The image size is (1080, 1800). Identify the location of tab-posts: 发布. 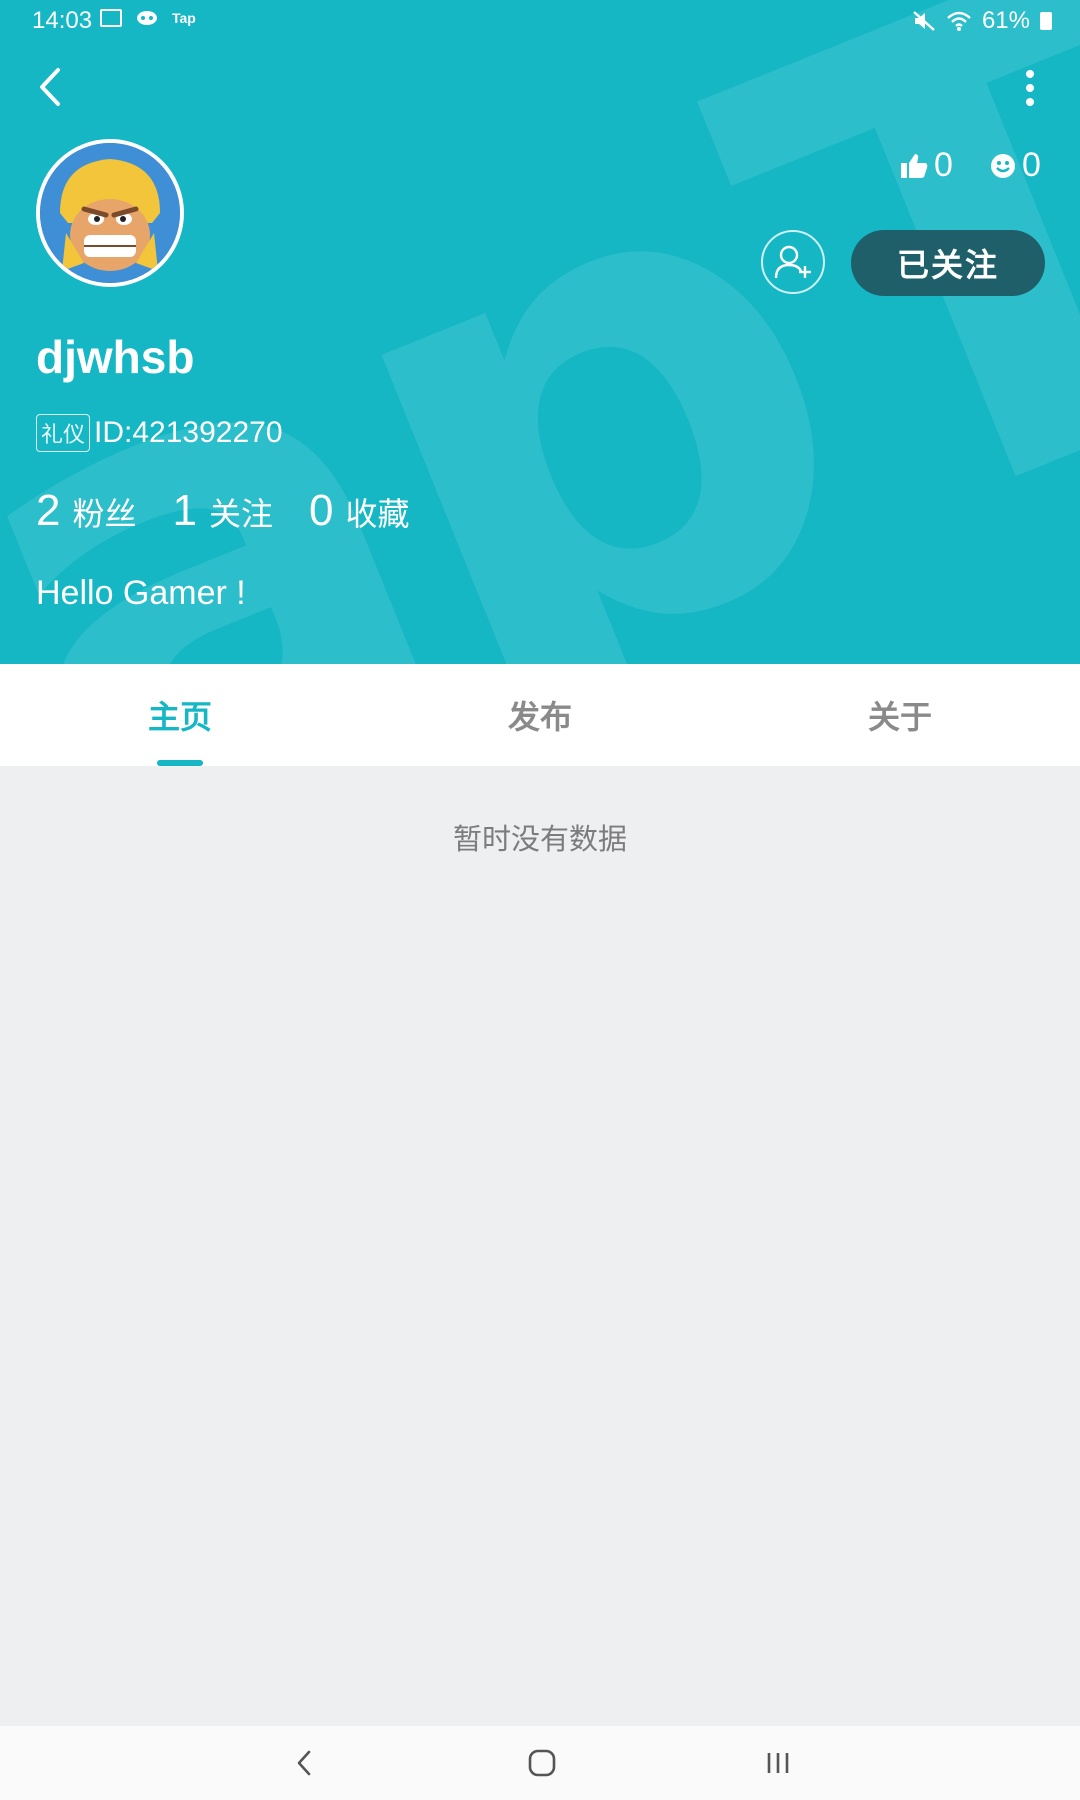
(540, 715).